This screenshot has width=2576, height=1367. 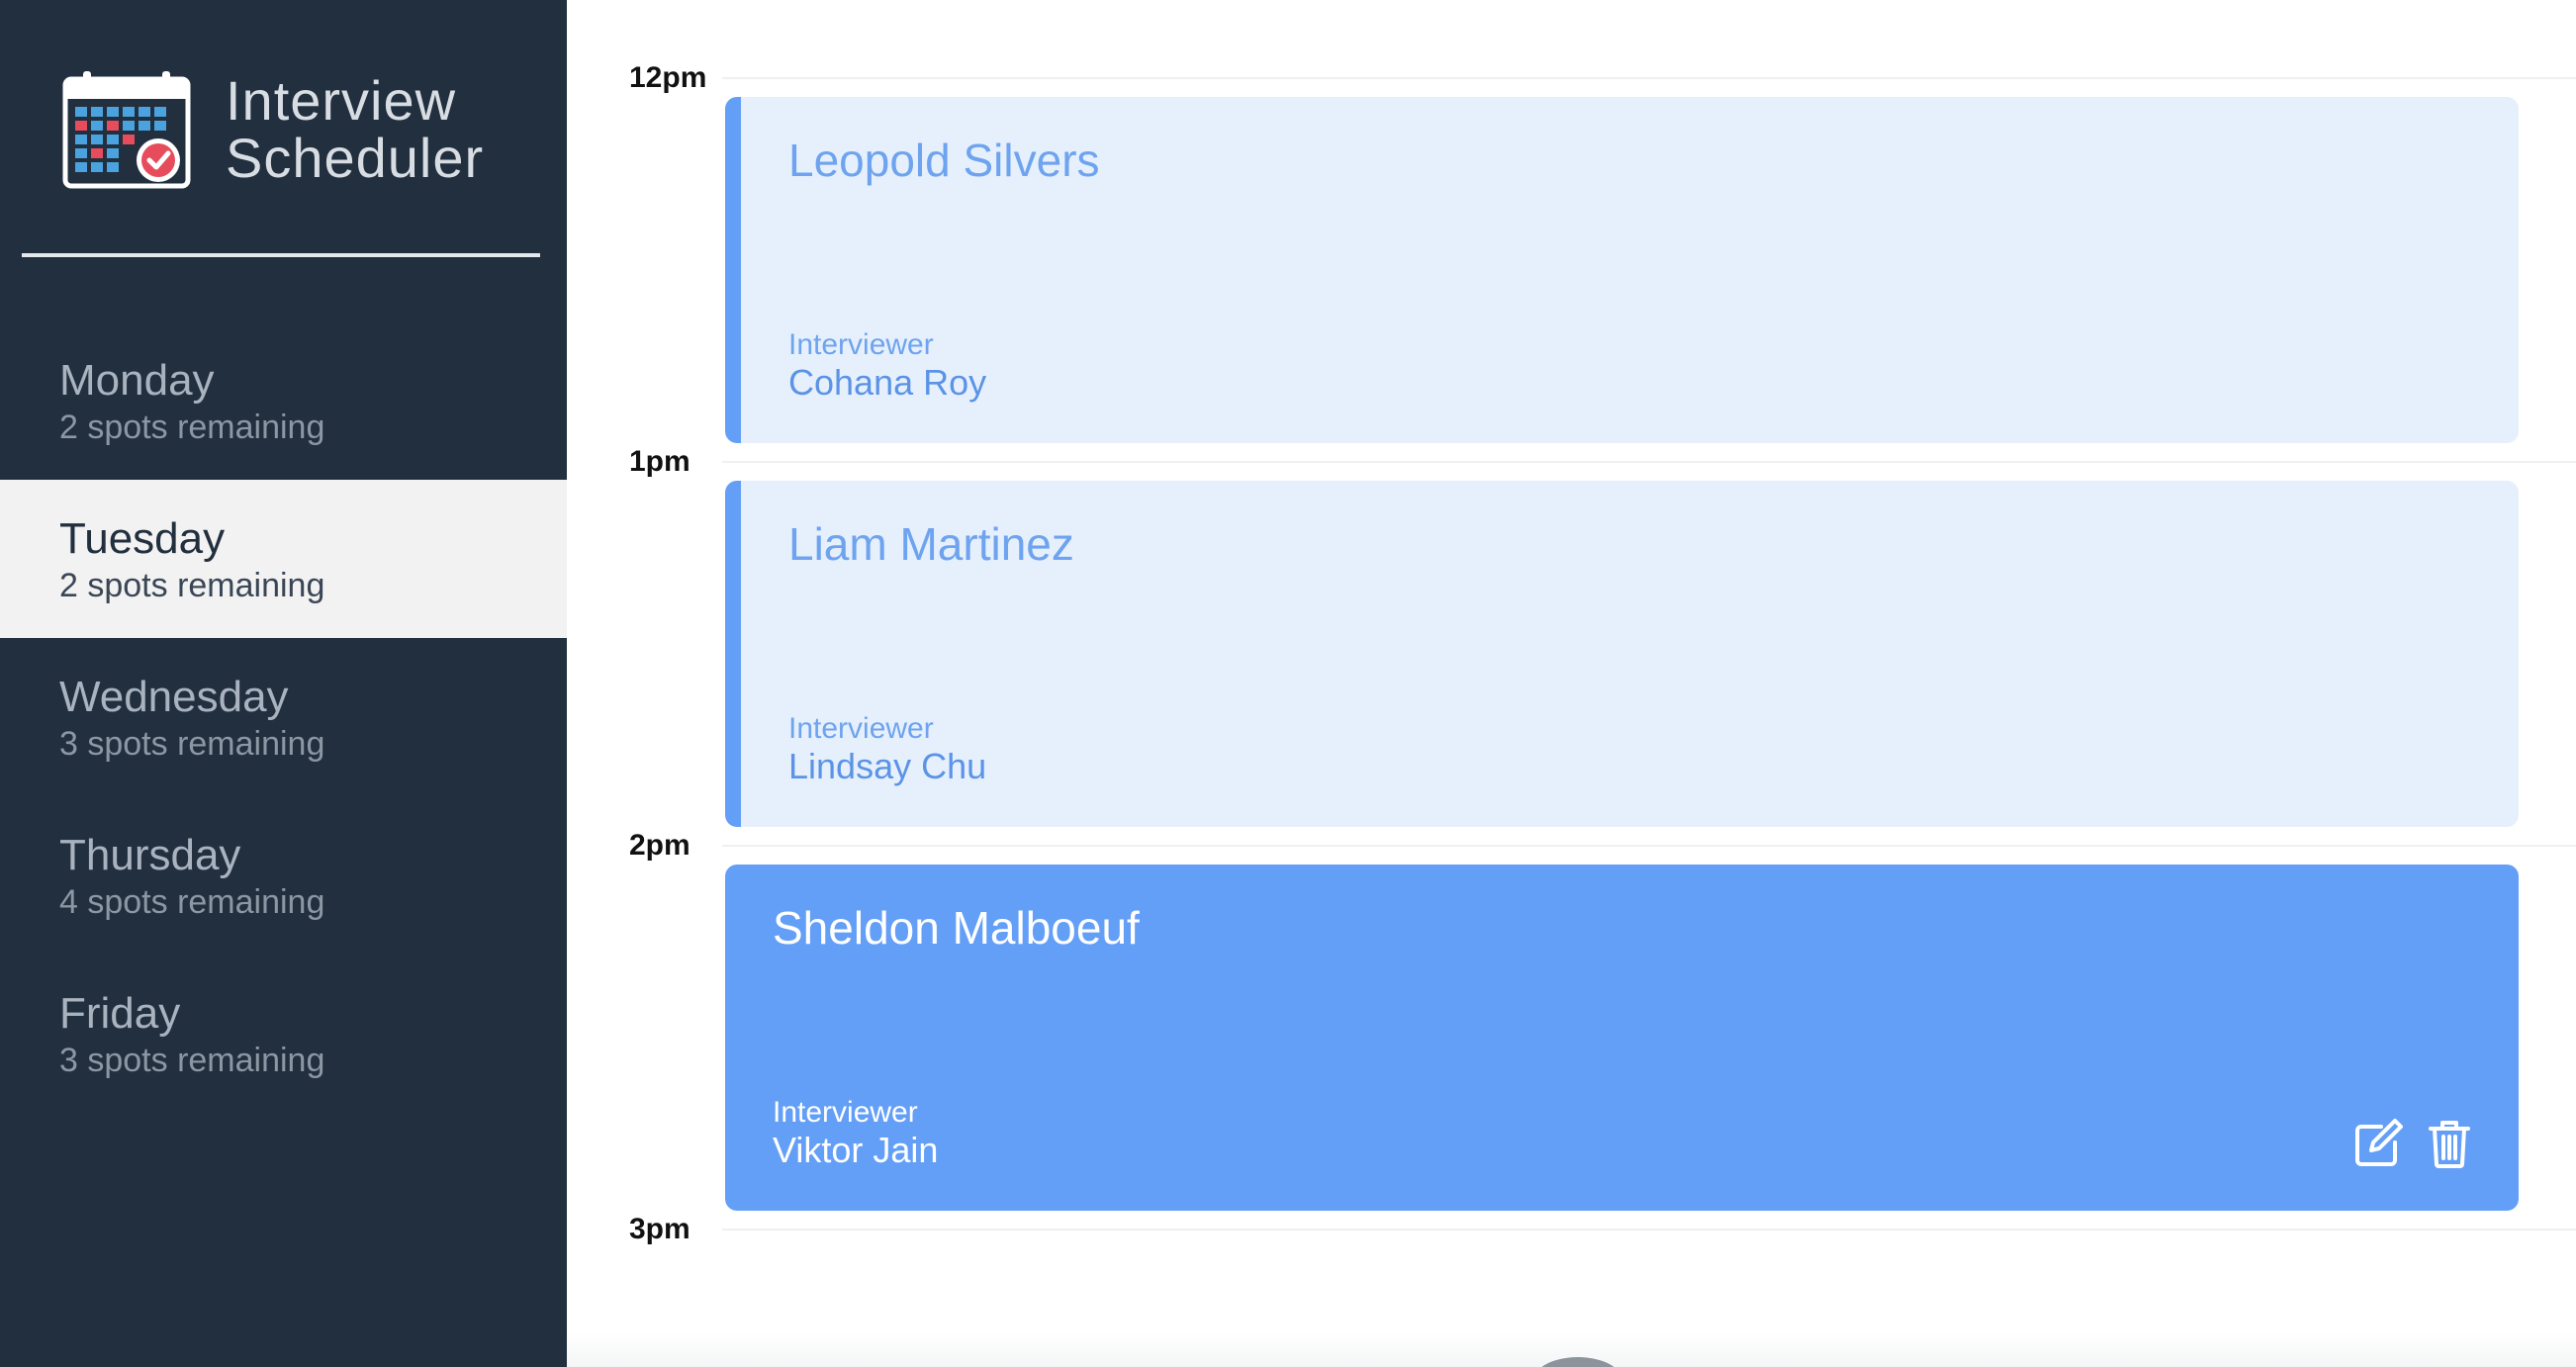 I want to click on edit-button, so click(x=2378, y=1143).